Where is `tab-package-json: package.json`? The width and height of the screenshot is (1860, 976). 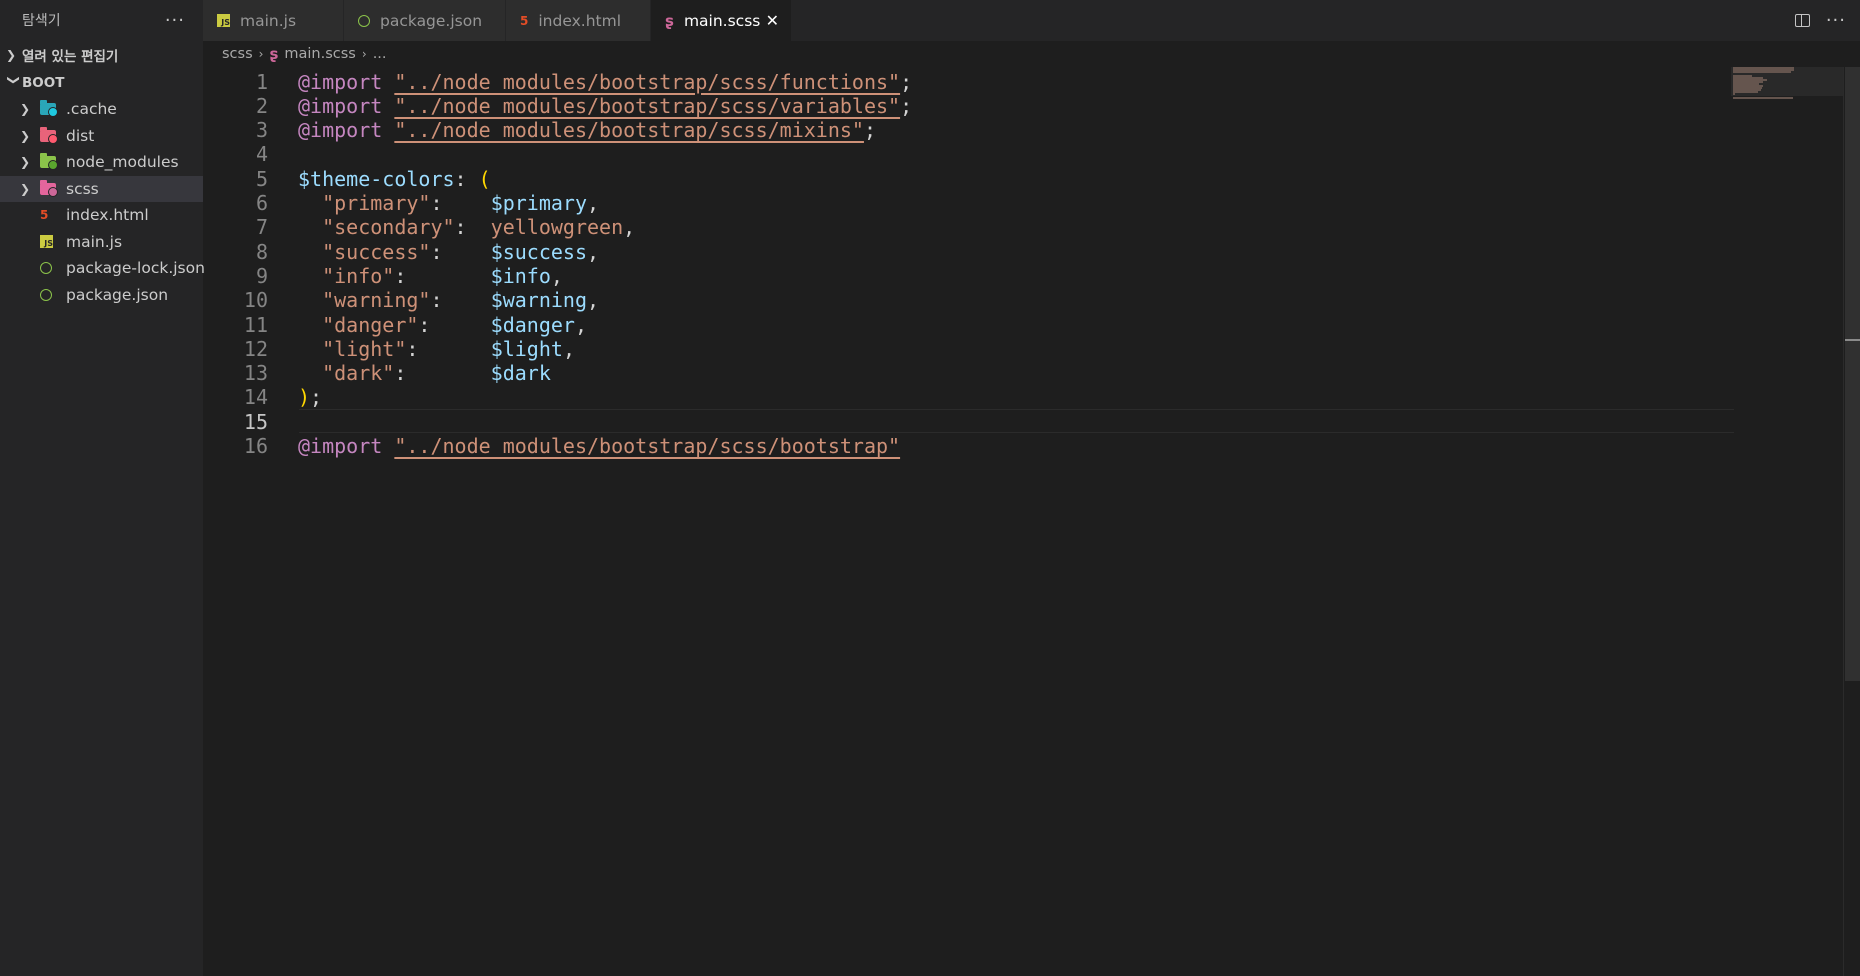 tab-package-json: package.json is located at coordinates (425, 20).